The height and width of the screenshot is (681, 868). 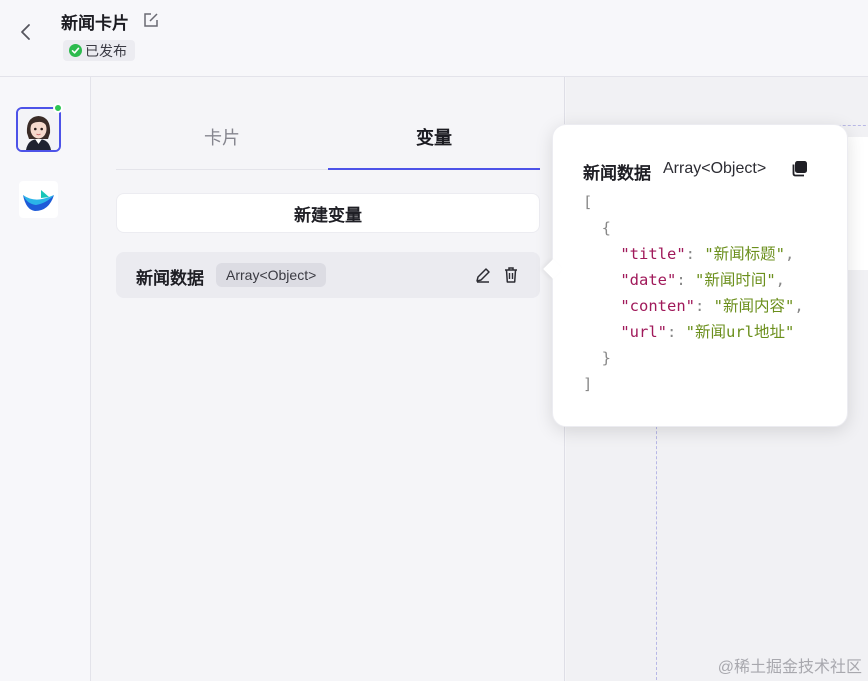 I want to click on avatar, so click(x=38, y=129).